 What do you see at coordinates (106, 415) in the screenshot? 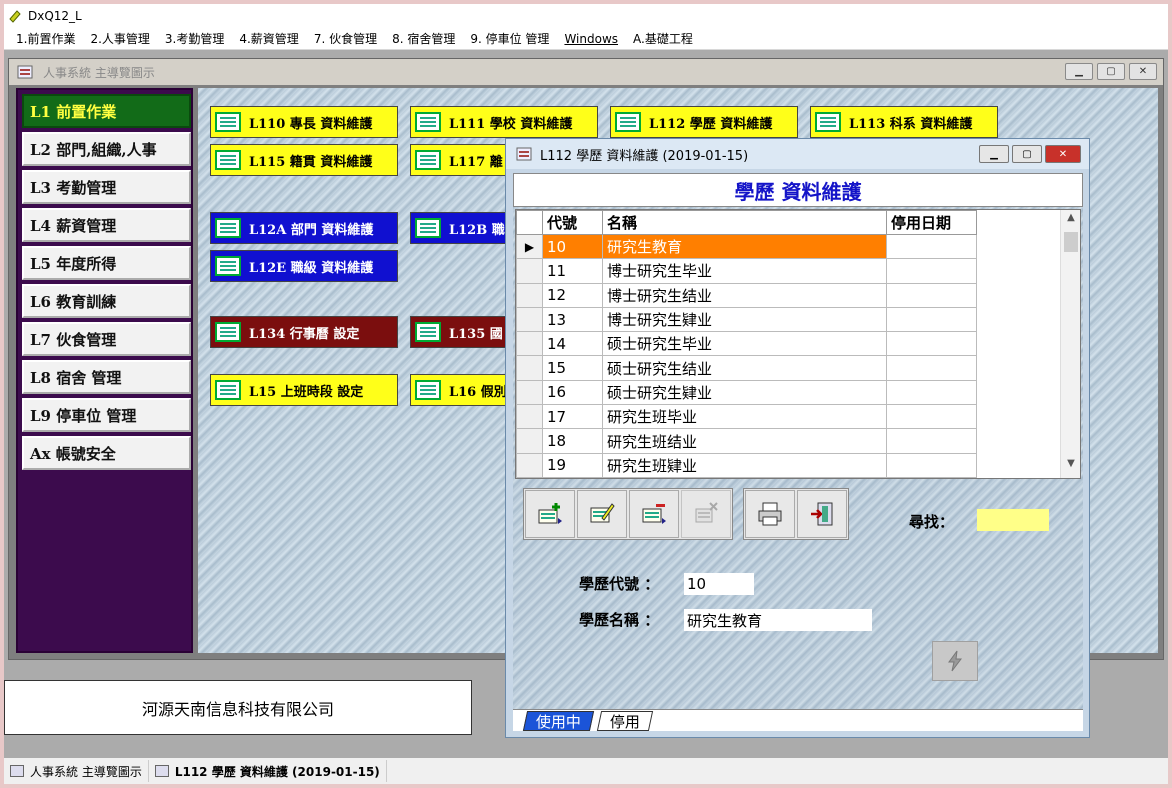
I see `nav-item-l9: L9 停車位 管理` at bounding box center [106, 415].